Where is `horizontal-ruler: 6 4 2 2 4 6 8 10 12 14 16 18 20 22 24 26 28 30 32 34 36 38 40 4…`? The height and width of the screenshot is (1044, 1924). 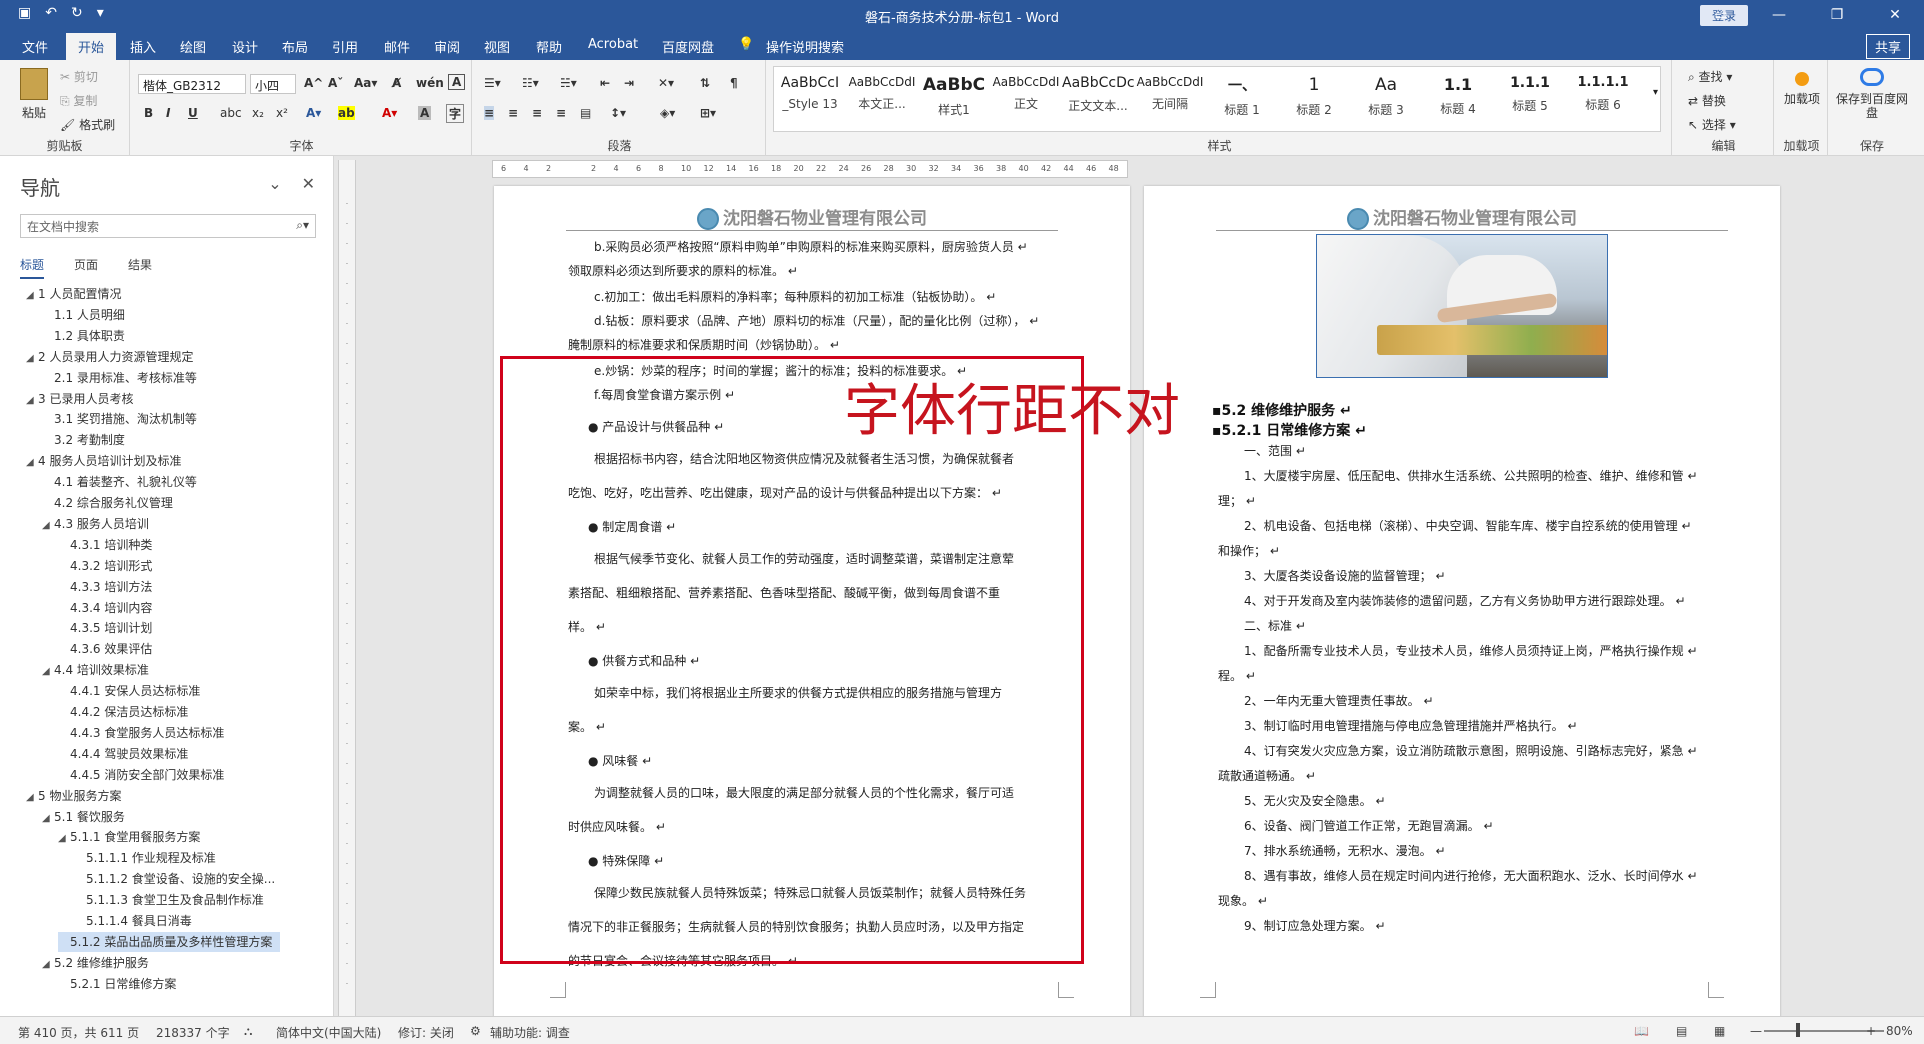 horizontal-ruler: 6 4 2 2 4 6 8 10 12 14 16 18 20 22 24 26 28 30 32 34 36 38 40 4… is located at coordinates (810, 169).